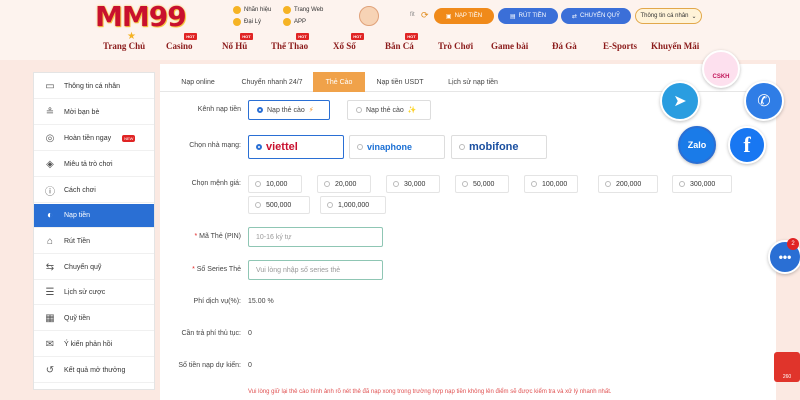 This screenshot has height=400, width=800. Describe the element at coordinates (412, 110) in the screenshot. I see `sparkle-icon: ✨` at that location.